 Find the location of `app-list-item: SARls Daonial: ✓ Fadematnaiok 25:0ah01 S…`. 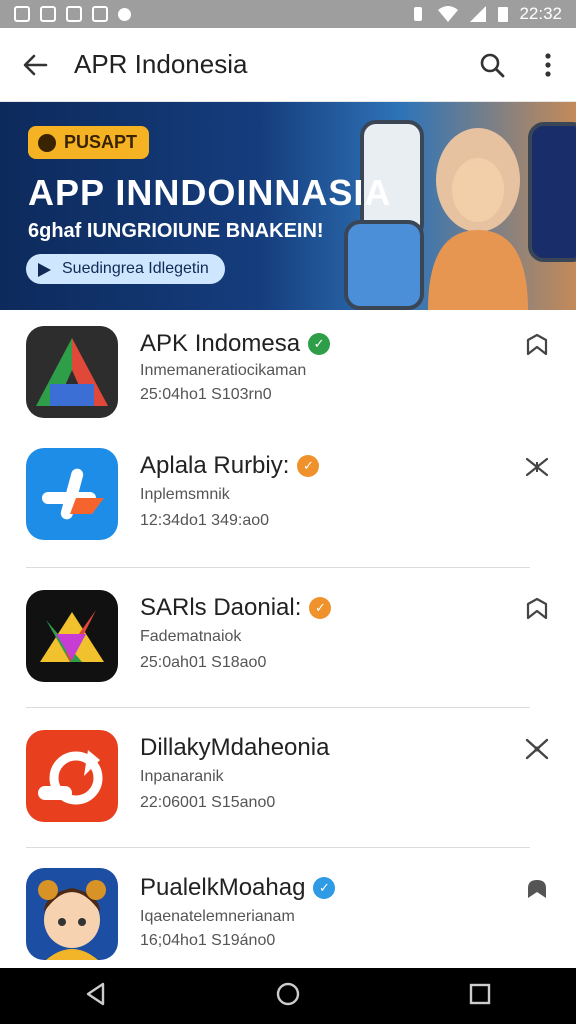

app-list-item: SARls Daonial: ✓ Fadematnaiok 25:0ah01 S… is located at coordinates (288, 648).